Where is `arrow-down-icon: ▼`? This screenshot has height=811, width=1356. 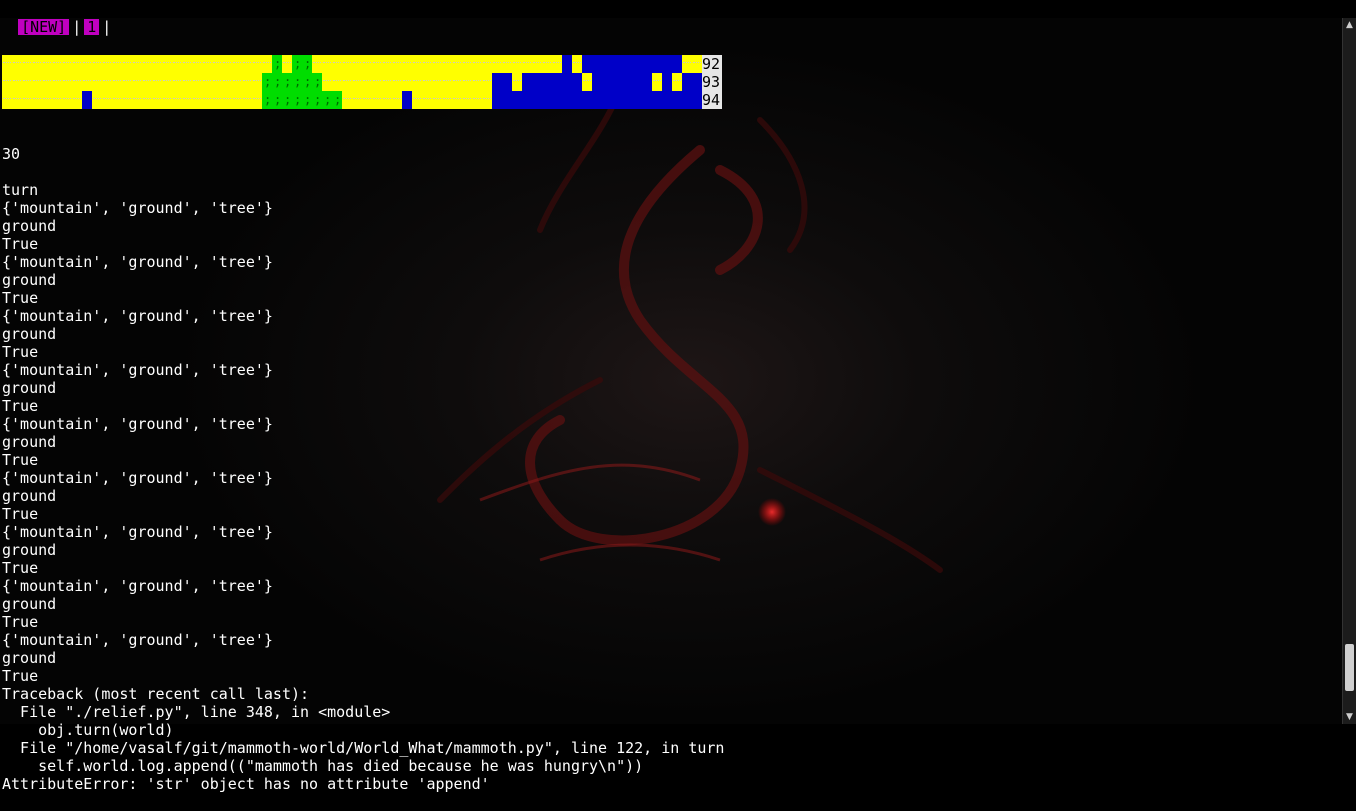
arrow-down-icon: ▼ is located at coordinates (1349, 717).